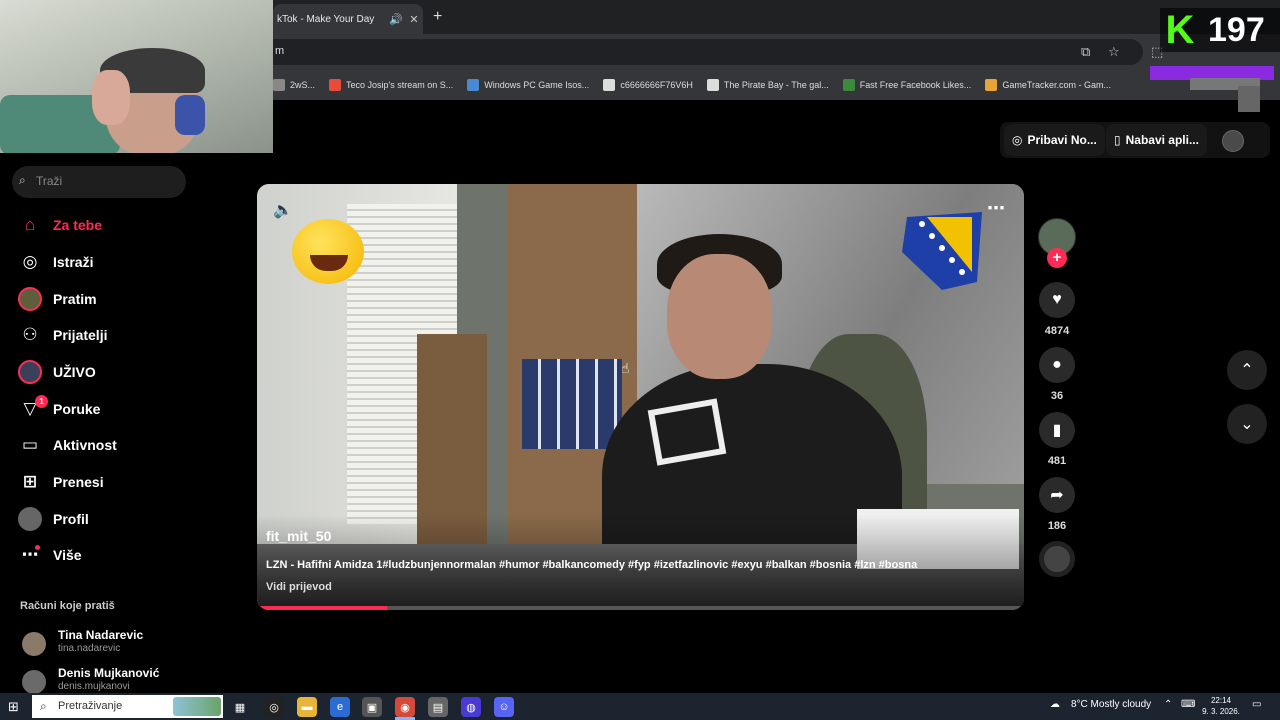 This screenshot has height=720, width=1280. What do you see at coordinates (190, 115) in the screenshot?
I see `webcam-headset` at bounding box center [190, 115].